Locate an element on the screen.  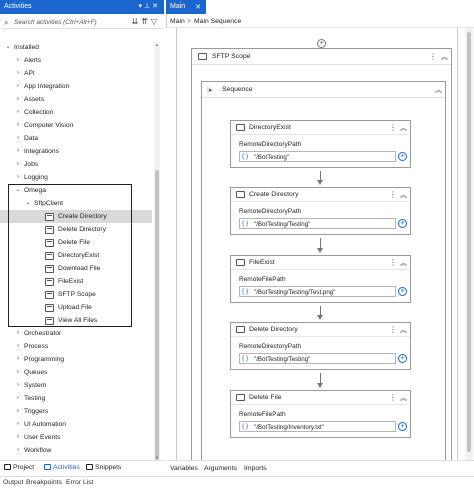
tree-item: › App Integration is located at coordinates (76, 86).